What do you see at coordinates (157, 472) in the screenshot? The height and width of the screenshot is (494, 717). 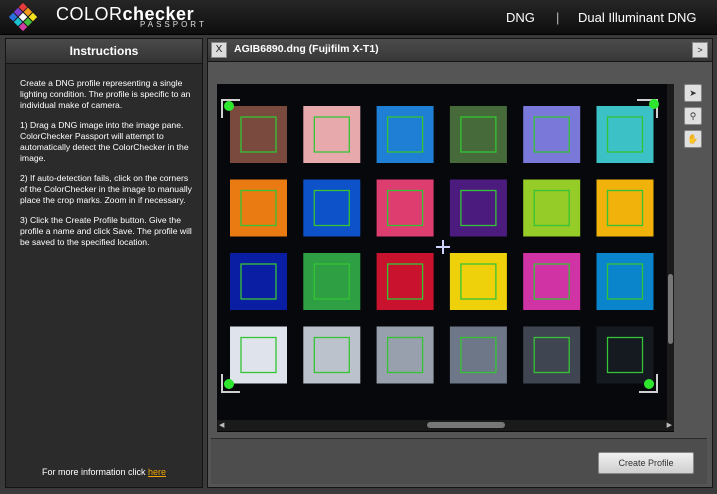 I see `more-info-link: here` at bounding box center [157, 472].